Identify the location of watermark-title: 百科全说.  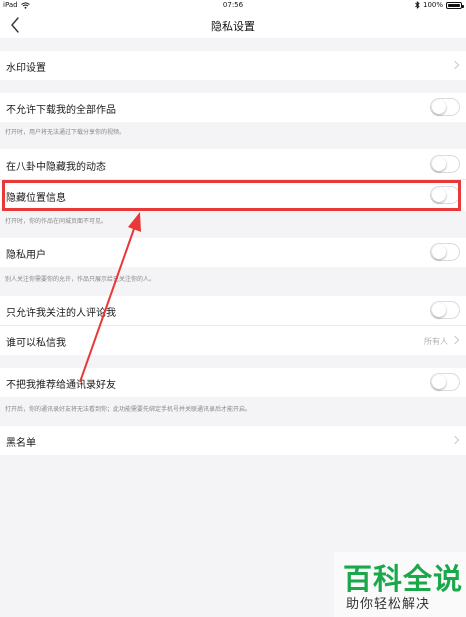
(403, 579).